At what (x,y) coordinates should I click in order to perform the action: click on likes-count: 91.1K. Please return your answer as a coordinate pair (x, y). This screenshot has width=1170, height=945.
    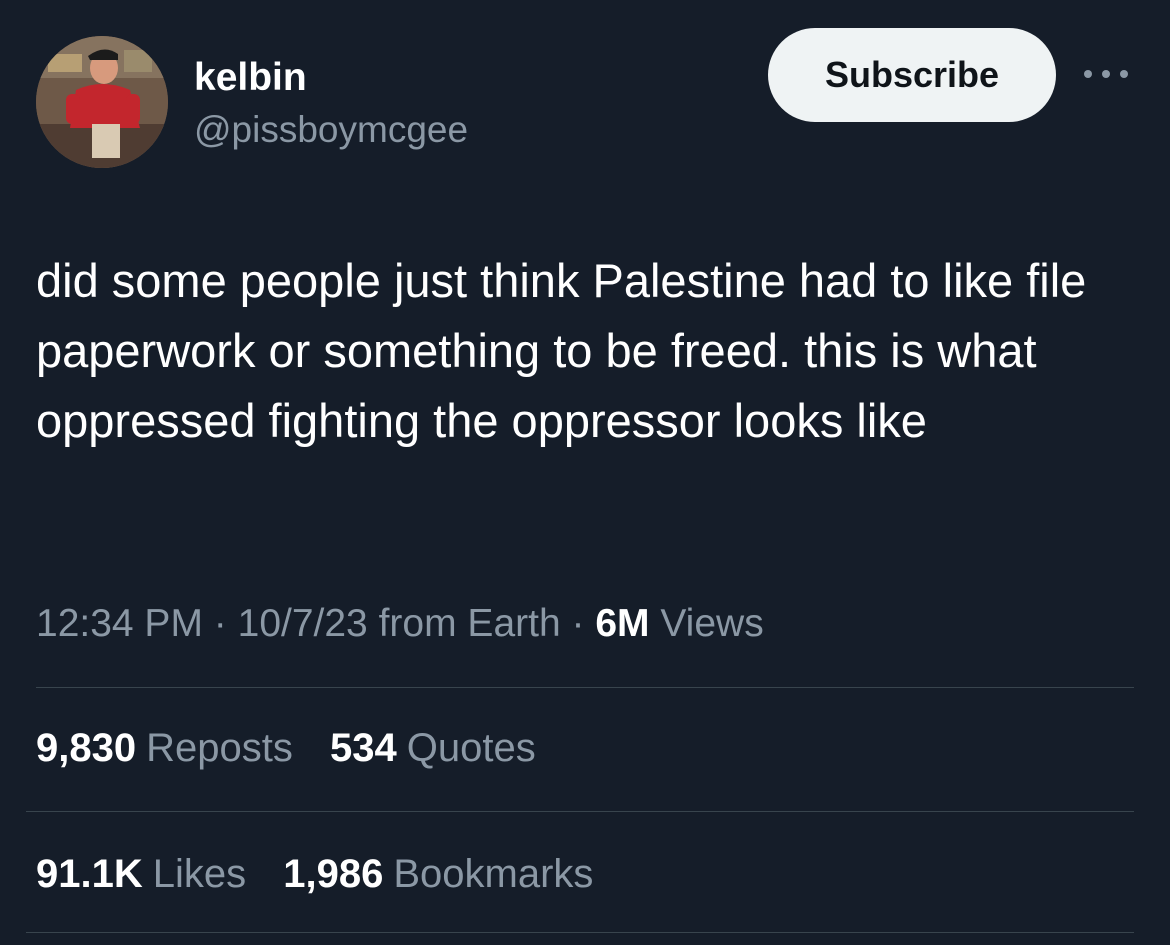
    Looking at the image, I should click on (89, 874).